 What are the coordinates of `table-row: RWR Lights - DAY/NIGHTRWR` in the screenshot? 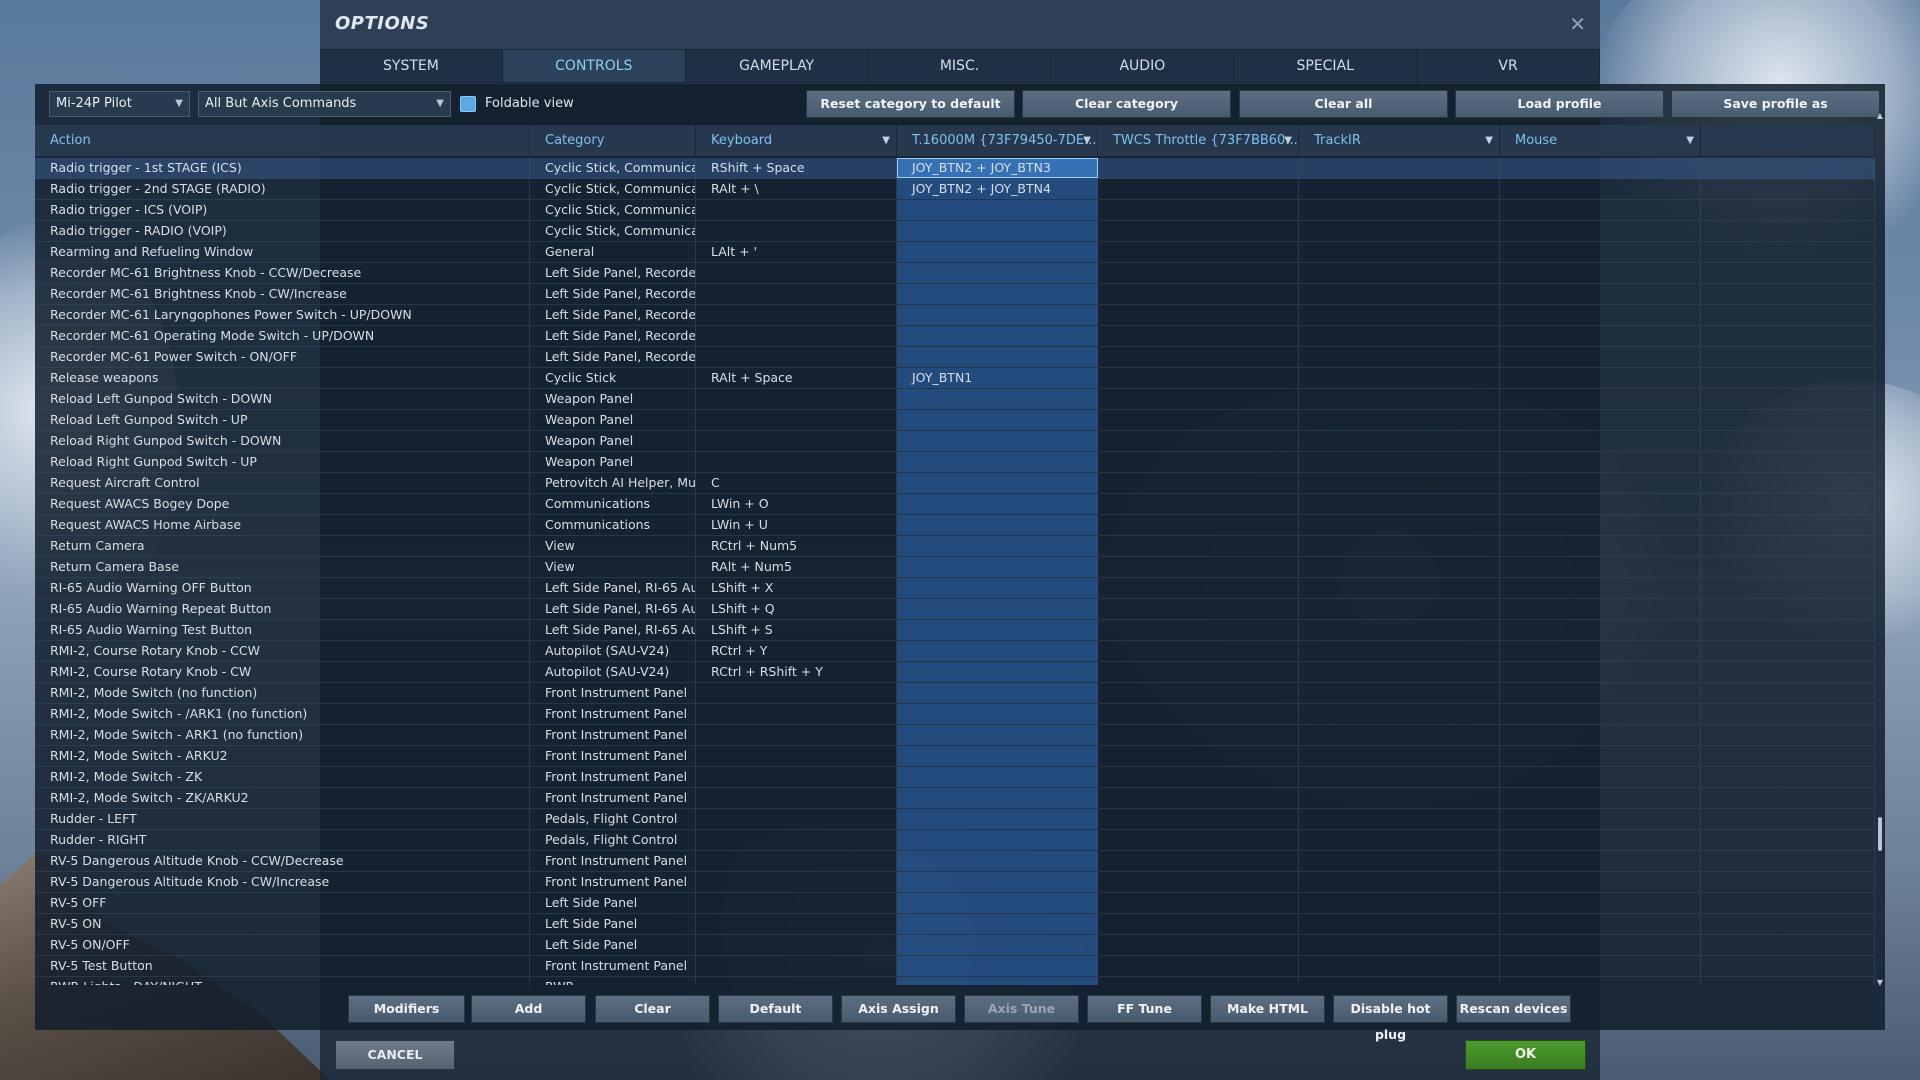 It's located at (955, 981).